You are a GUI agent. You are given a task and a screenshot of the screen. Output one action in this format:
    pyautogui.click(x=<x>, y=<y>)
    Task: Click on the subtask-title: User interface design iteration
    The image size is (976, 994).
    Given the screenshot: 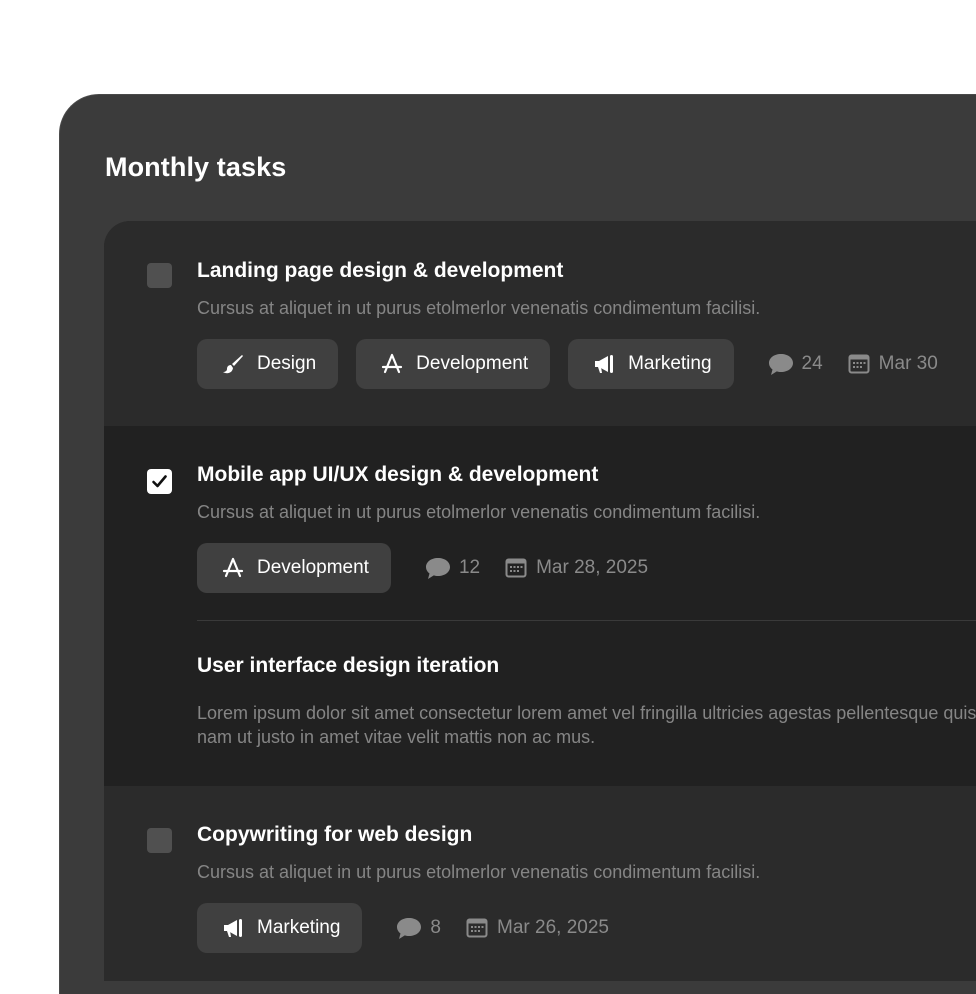 What is the action you would take?
    pyautogui.click(x=348, y=665)
    